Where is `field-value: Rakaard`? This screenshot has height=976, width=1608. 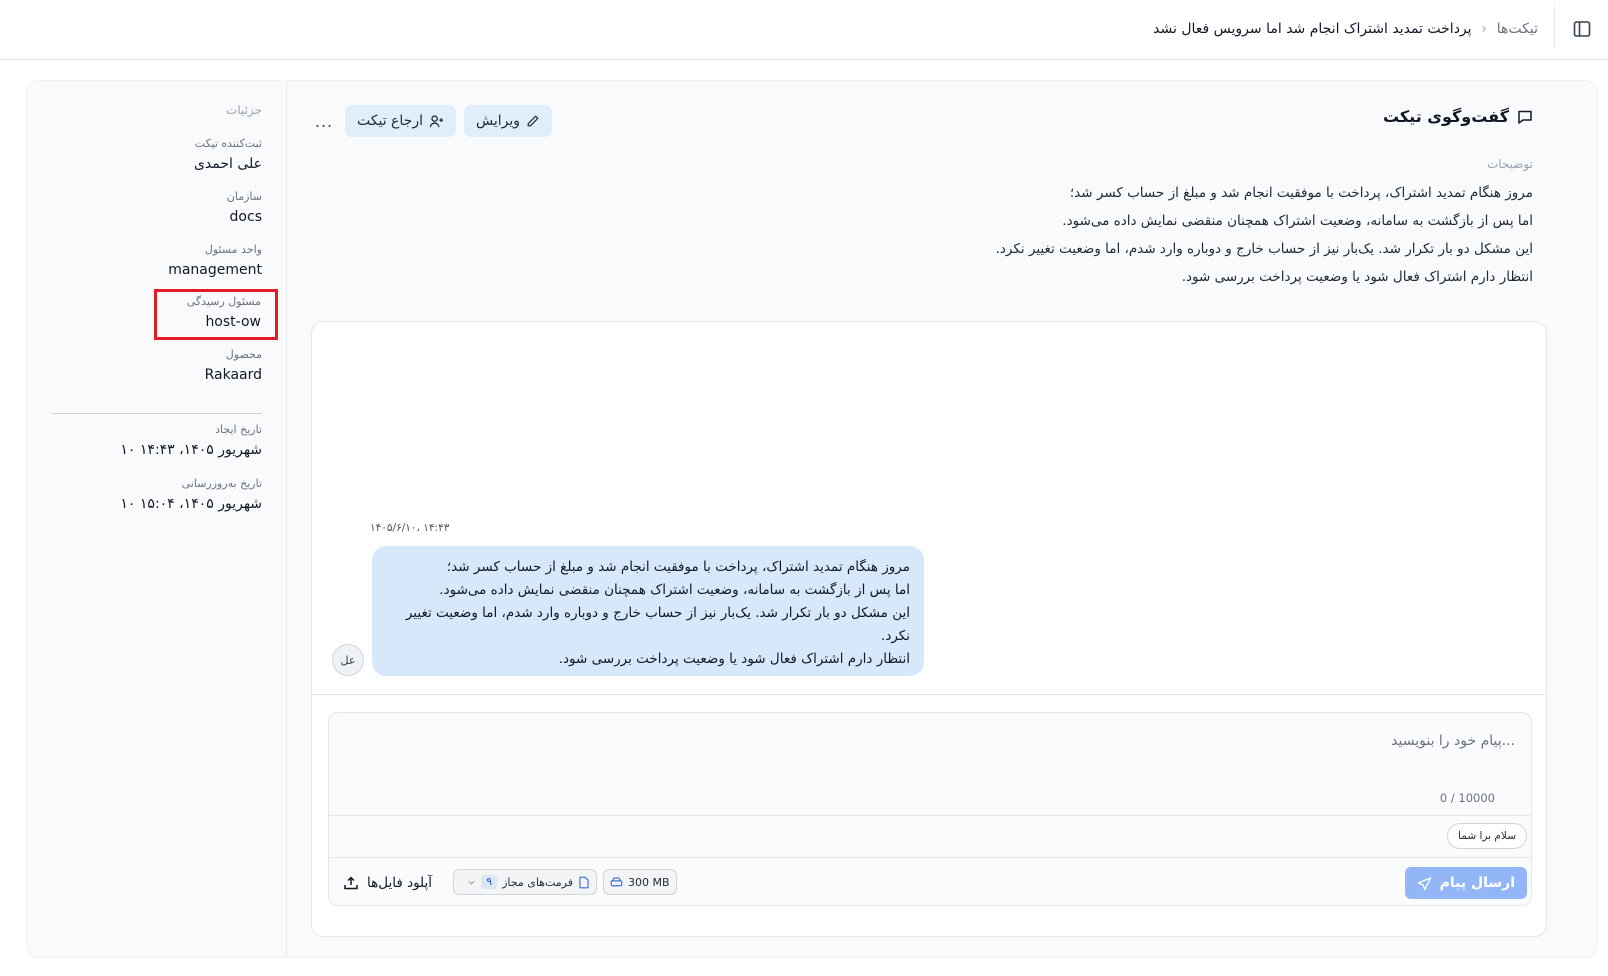
field-value: Rakaard is located at coordinates (233, 375).